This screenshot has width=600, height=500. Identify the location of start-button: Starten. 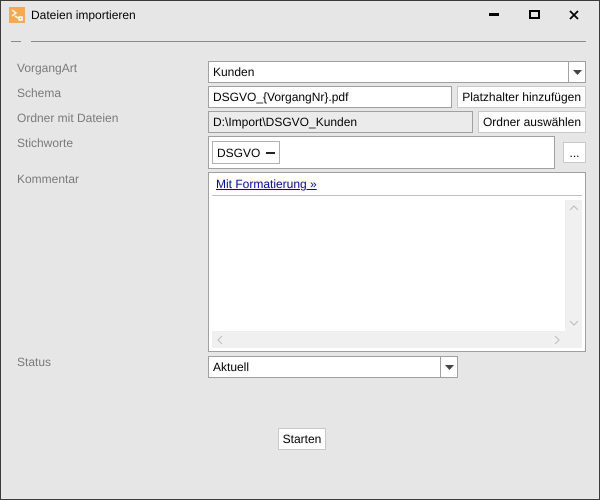
(302, 439).